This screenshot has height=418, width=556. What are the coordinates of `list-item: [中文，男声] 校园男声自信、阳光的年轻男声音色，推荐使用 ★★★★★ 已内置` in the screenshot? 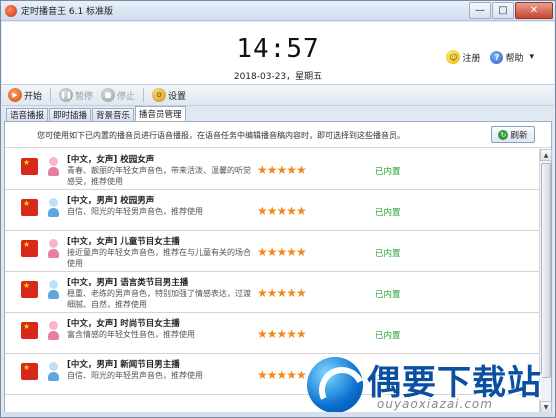 It's located at (272, 210).